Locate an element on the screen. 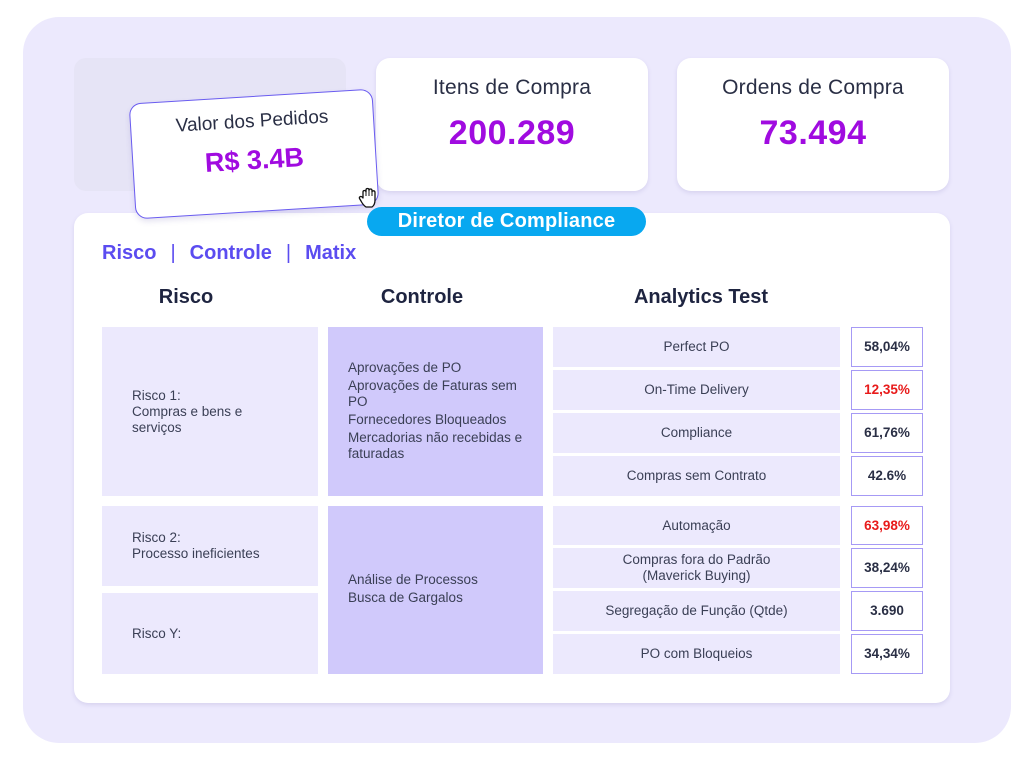 This screenshot has width=1024, height=760. kpi-value: 73.494 is located at coordinates (813, 133).